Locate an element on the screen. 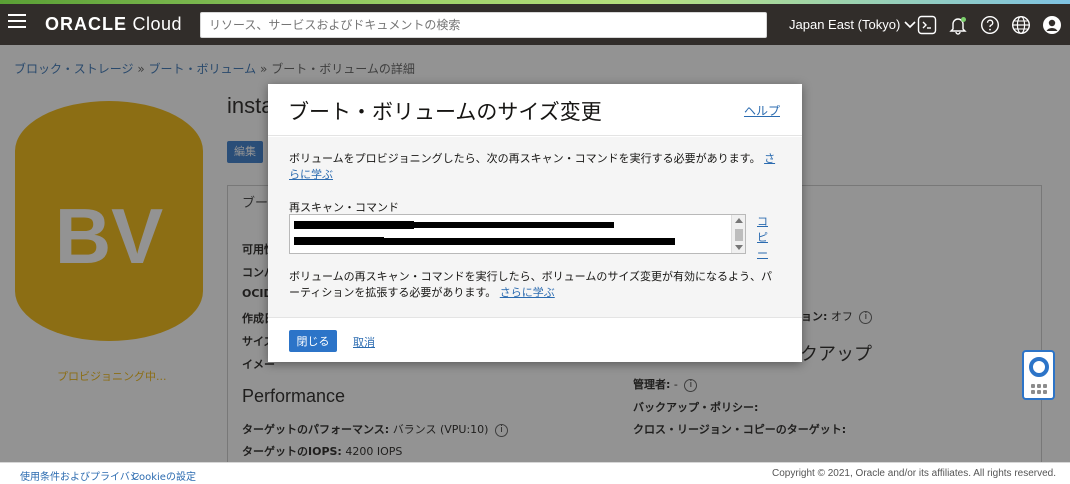 This screenshot has height=484, width=1070. menu-icon is located at coordinates (17, 23).